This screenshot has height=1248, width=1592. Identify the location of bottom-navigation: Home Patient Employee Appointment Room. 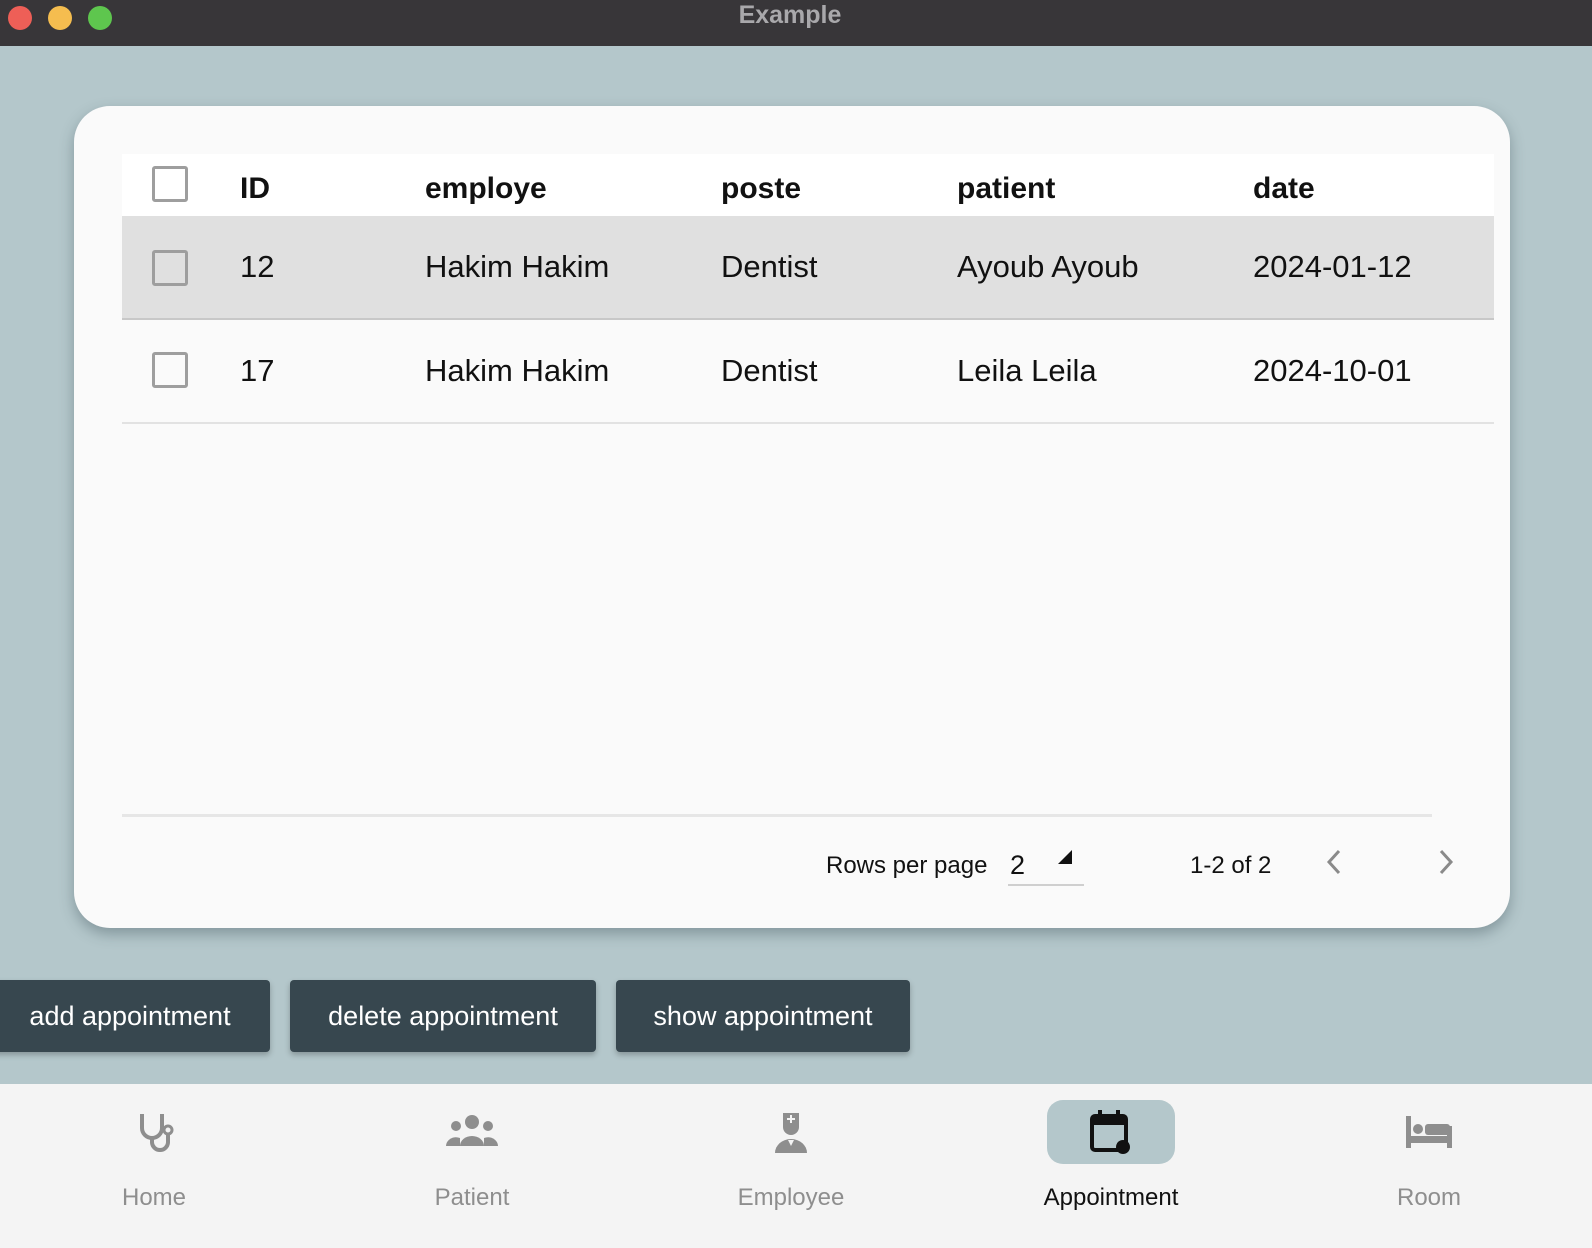
(796, 1166).